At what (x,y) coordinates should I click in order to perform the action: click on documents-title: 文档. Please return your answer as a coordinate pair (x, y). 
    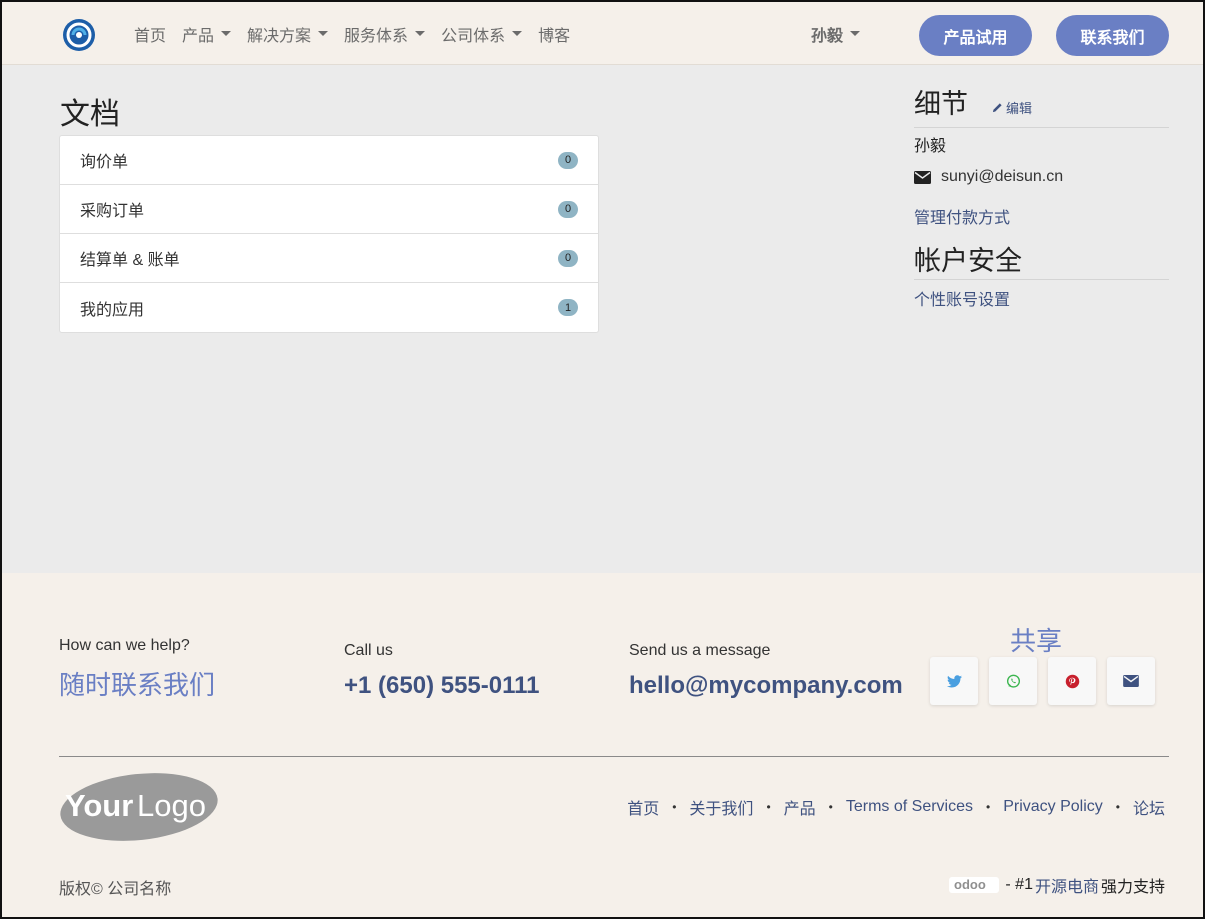
    Looking at the image, I should click on (90, 114).